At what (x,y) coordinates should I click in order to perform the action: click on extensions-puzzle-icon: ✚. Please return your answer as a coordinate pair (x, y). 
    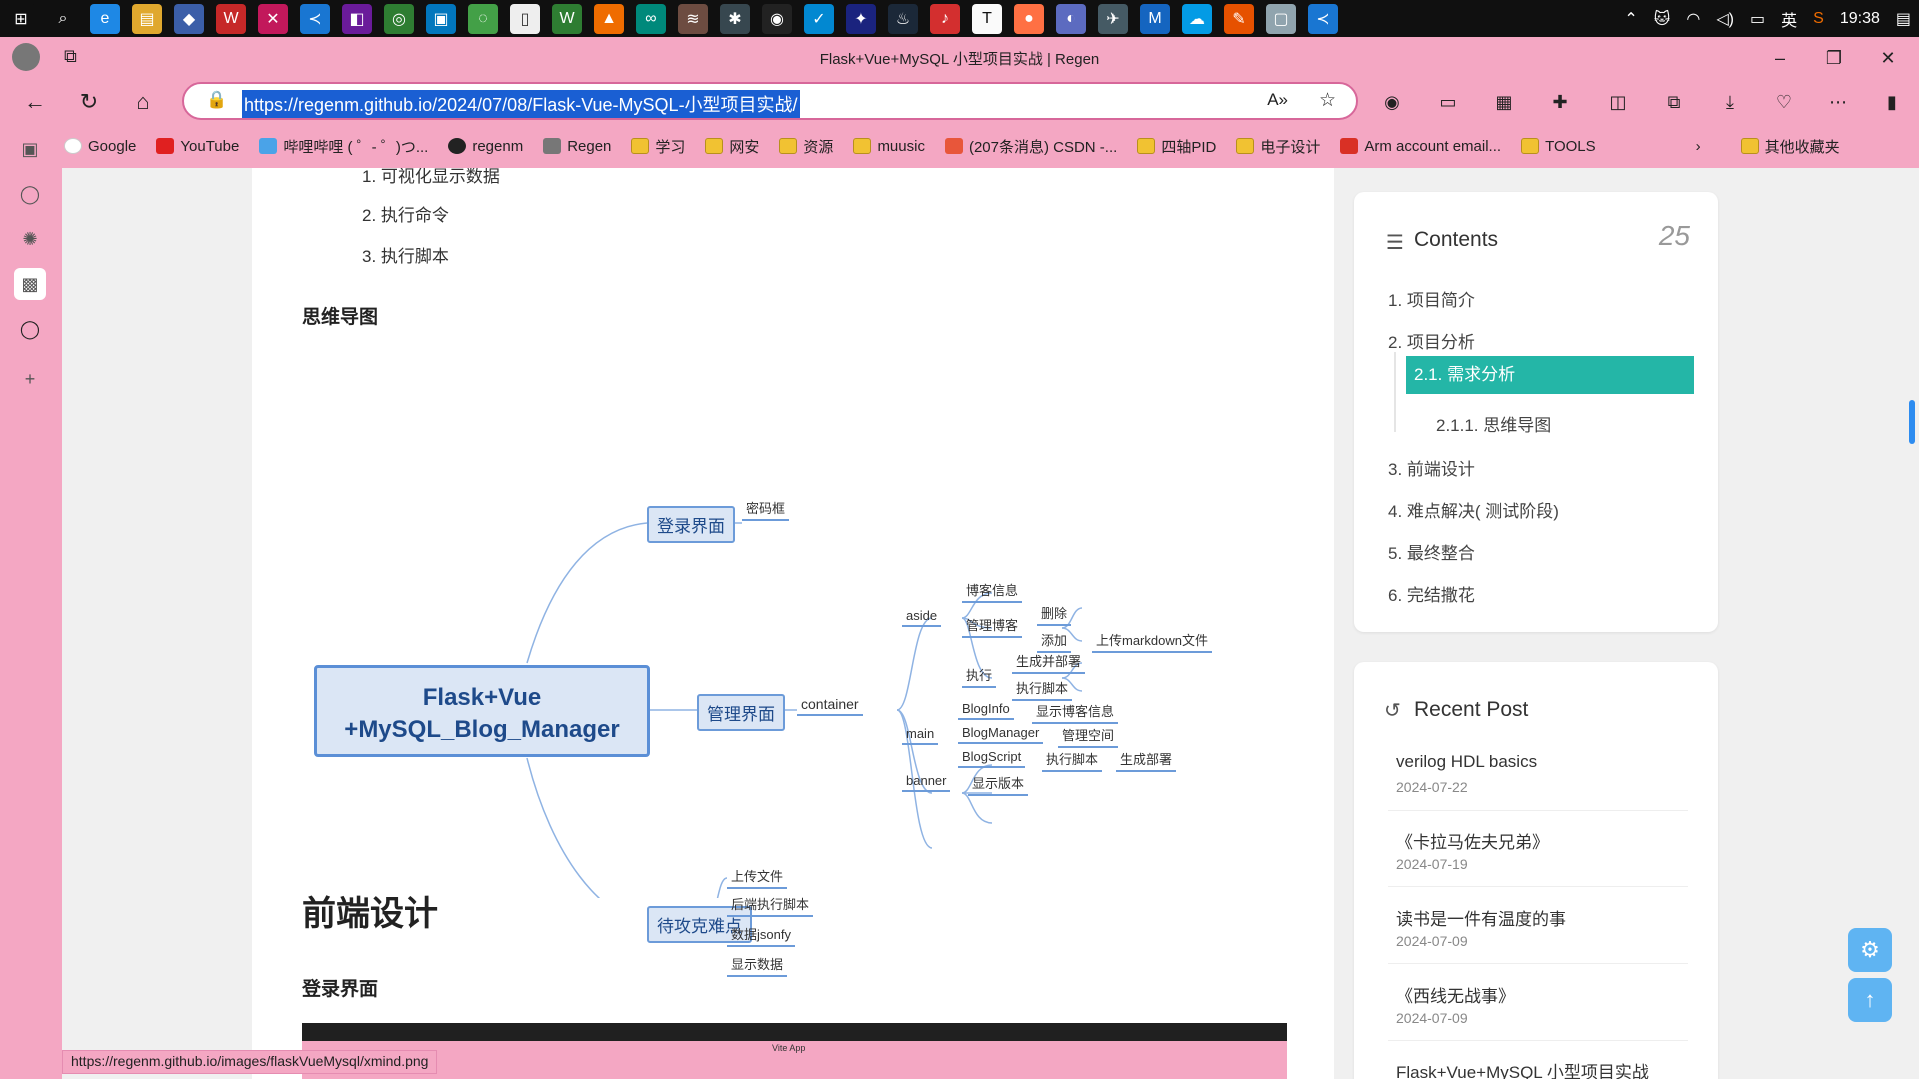
    Looking at the image, I should click on (1560, 102).